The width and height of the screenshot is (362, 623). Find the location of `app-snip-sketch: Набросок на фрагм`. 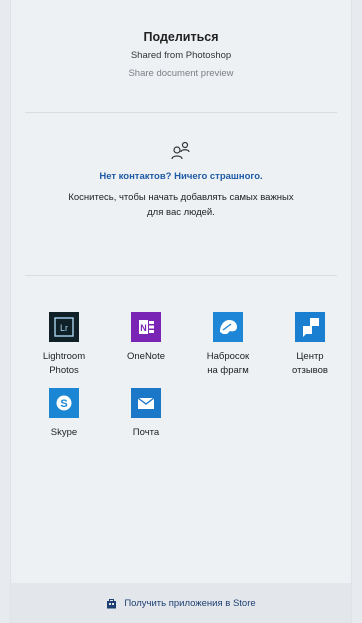

app-snip-sketch: Набросок на фрагм is located at coordinates (228, 345).